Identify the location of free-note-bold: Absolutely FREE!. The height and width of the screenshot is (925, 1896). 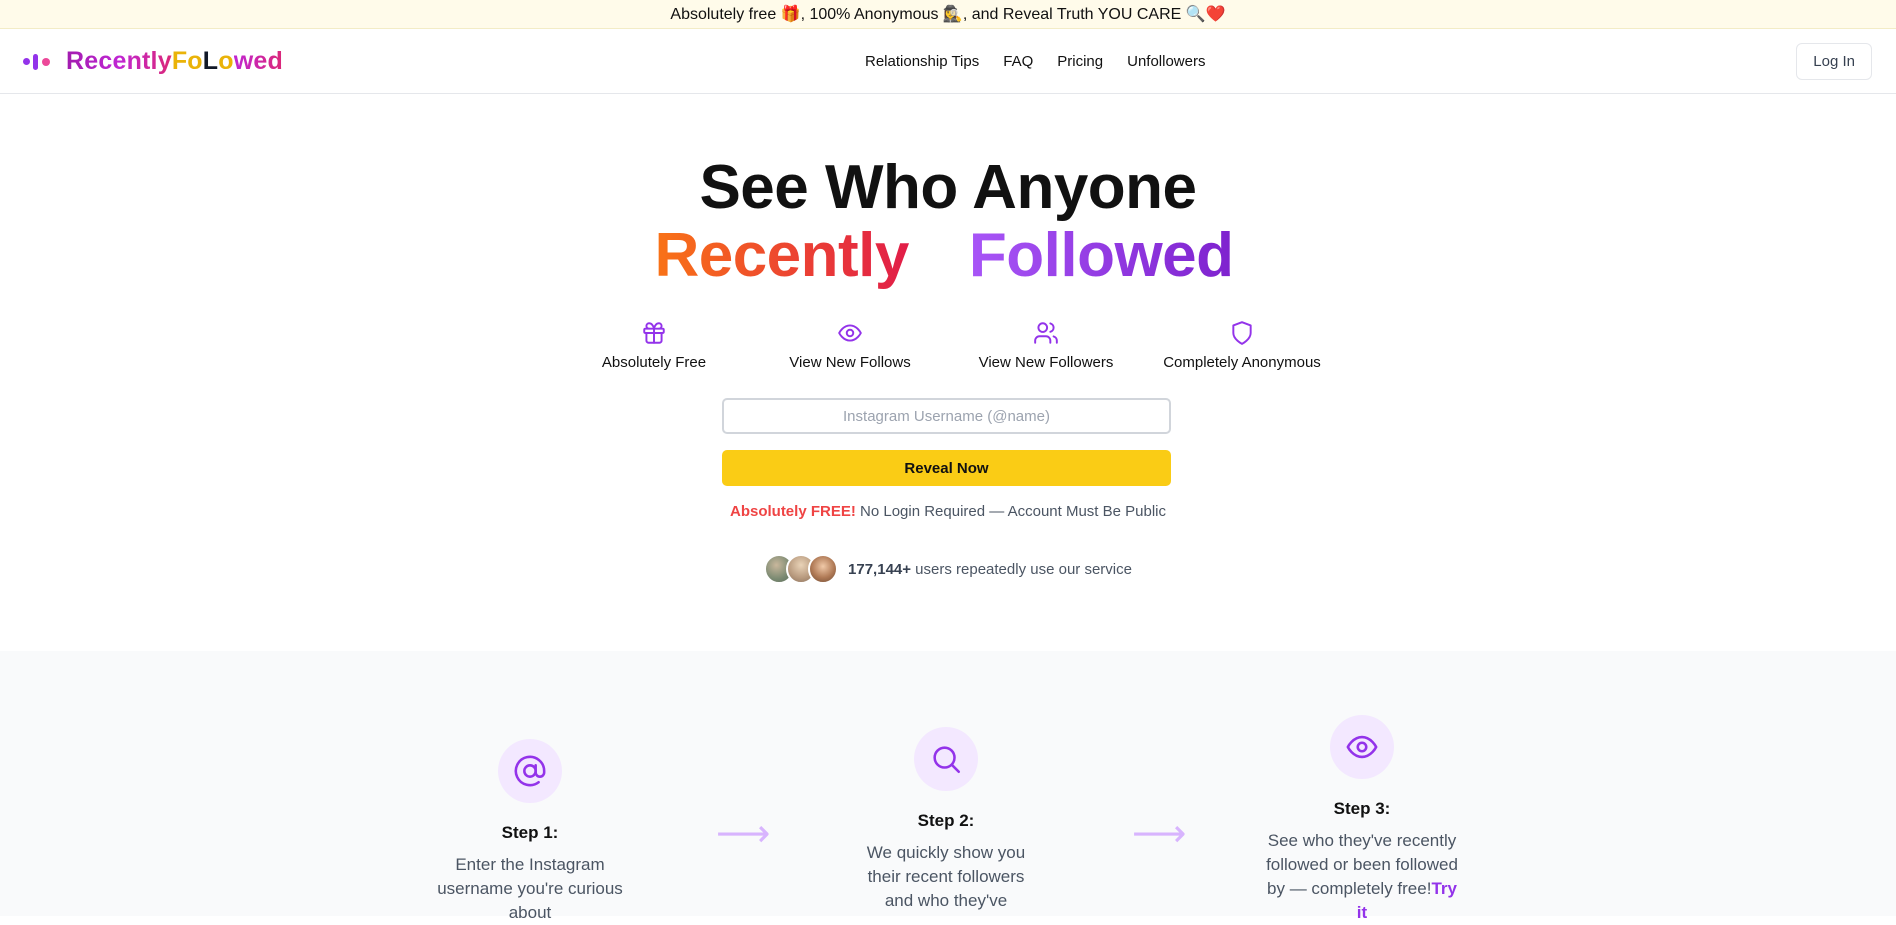
(792, 511).